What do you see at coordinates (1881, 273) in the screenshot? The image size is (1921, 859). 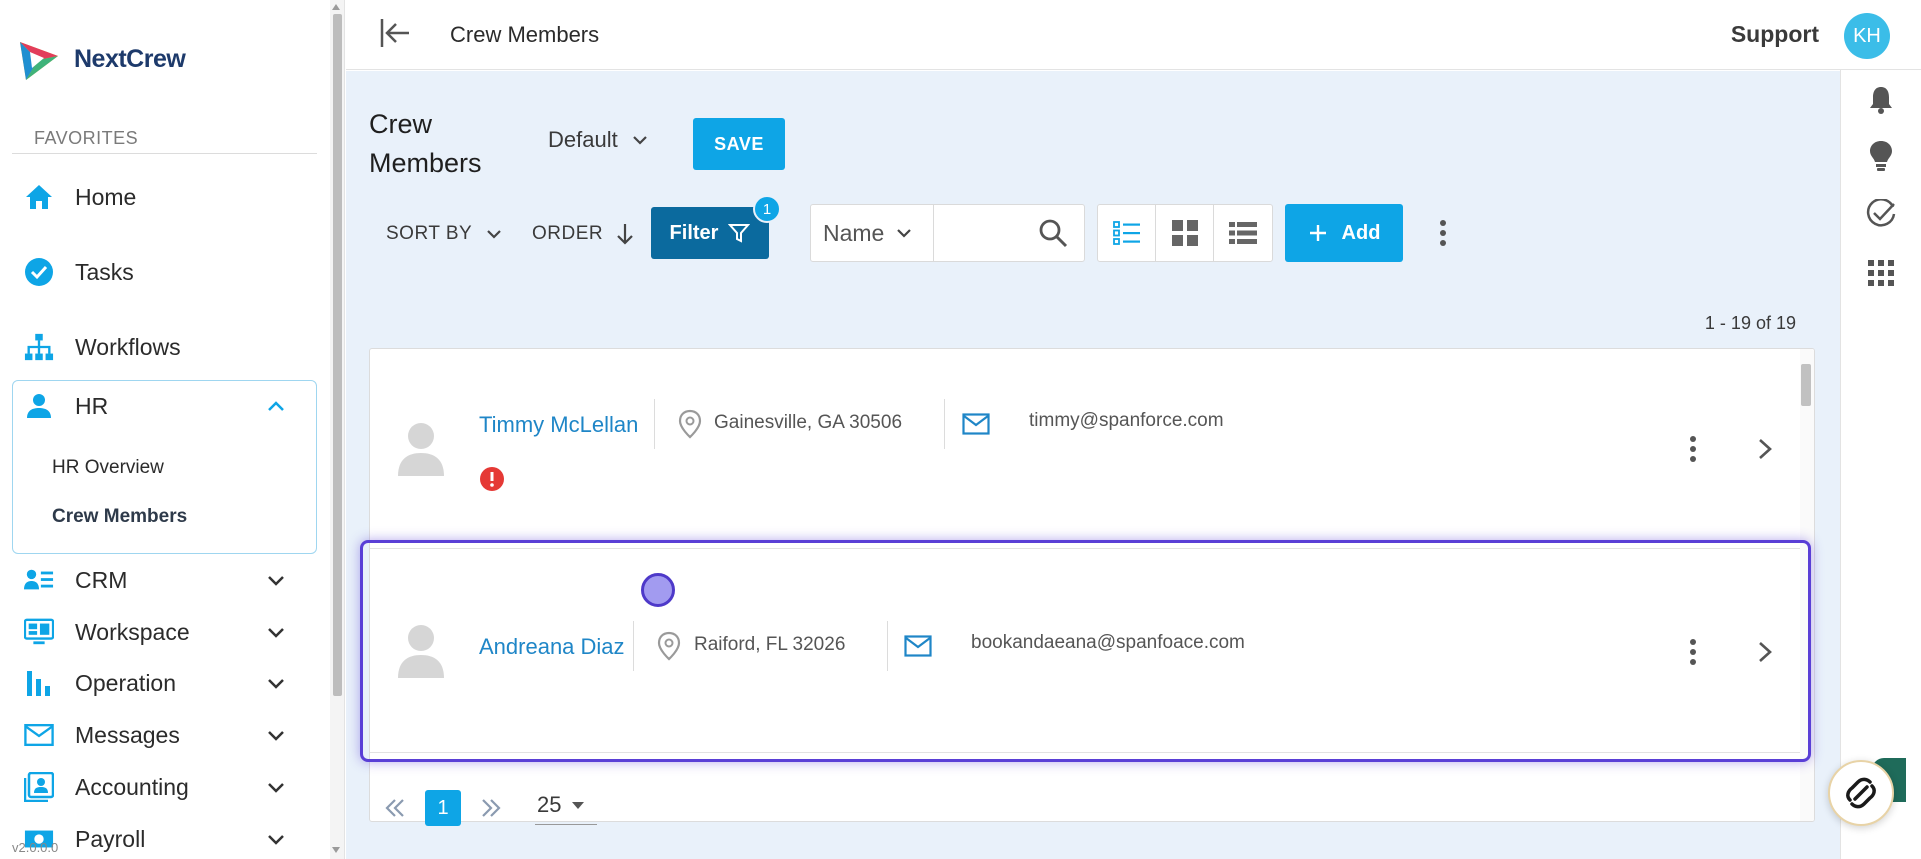 I see `apps-grid-icon` at bounding box center [1881, 273].